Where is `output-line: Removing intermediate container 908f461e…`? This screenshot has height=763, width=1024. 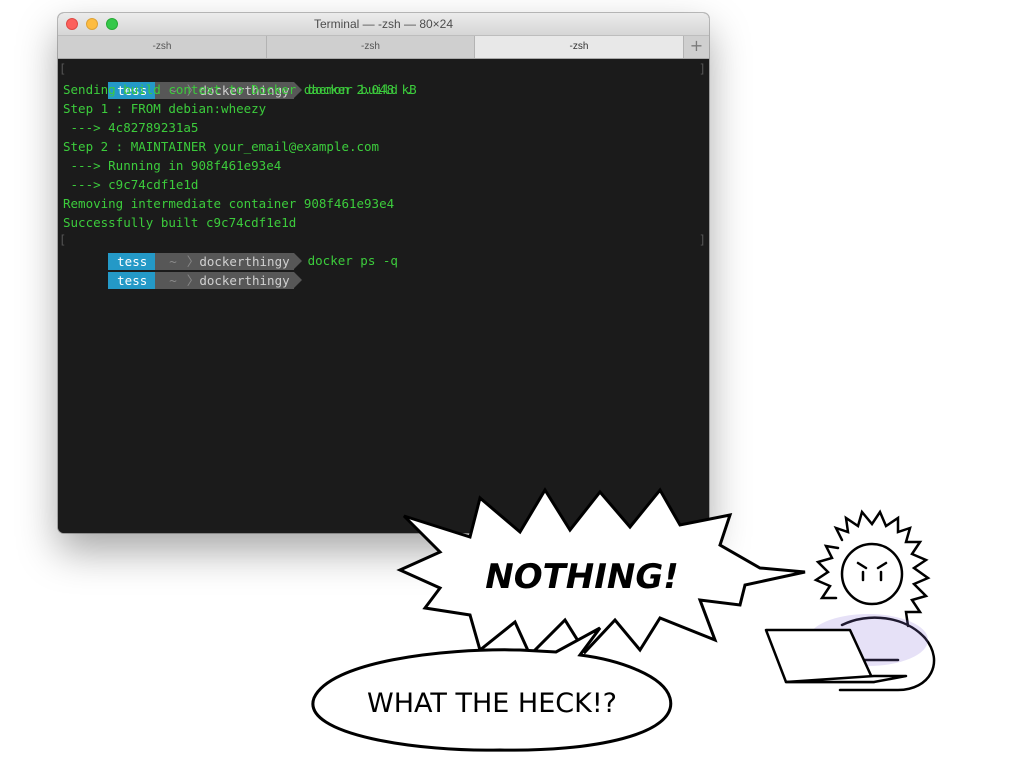 output-line: Removing intermediate container 908f461e… is located at coordinates (229, 203).